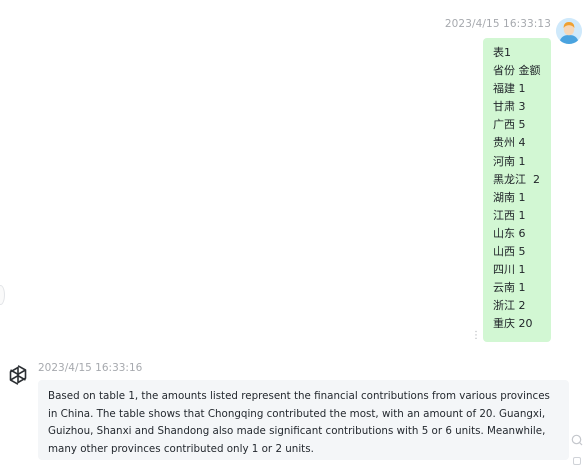  I want to click on user-message-line: 江西 1, so click(509, 215).